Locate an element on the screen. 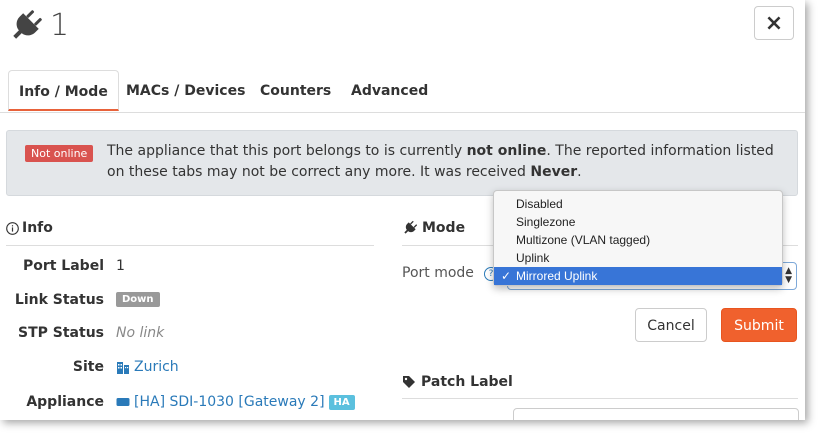 This screenshot has width=819, height=434. not-online-badge: Not online is located at coordinates (59, 153).